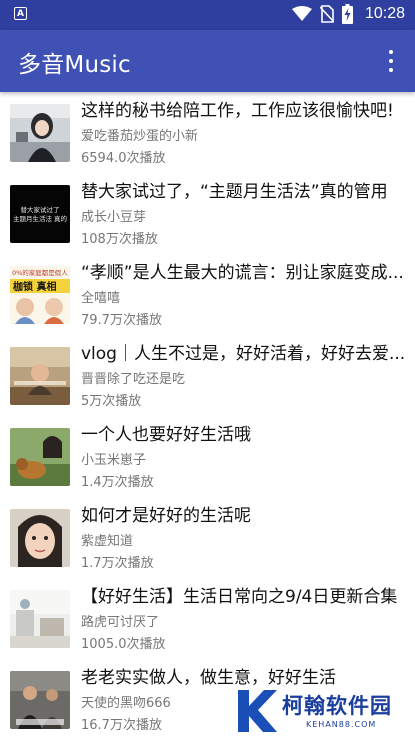  What do you see at coordinates (326, 14) in the screenshot?
I see `no-sim-icon` at bounding box center [326, 14].